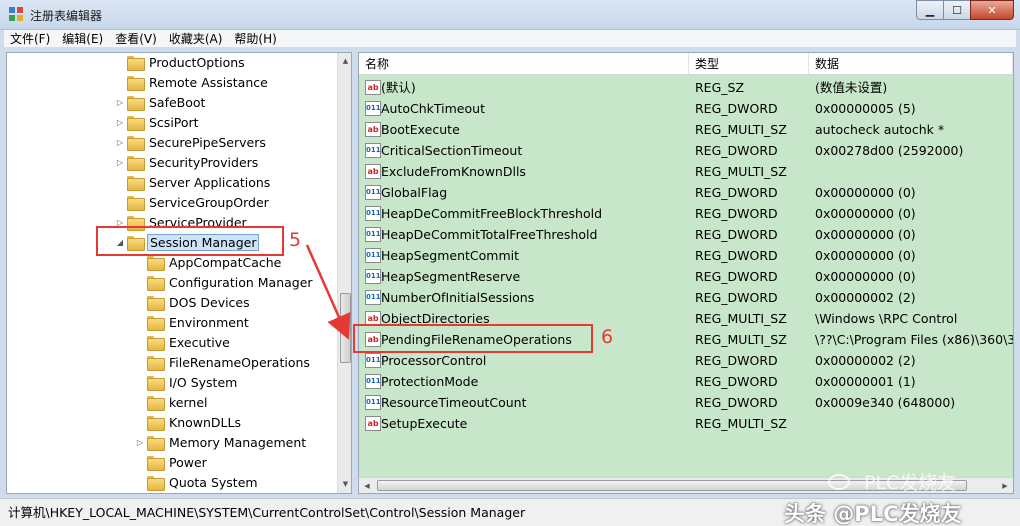 The image size is (1020, 526). I want to click on menu-help: 帮助(H), so click(255, 39).